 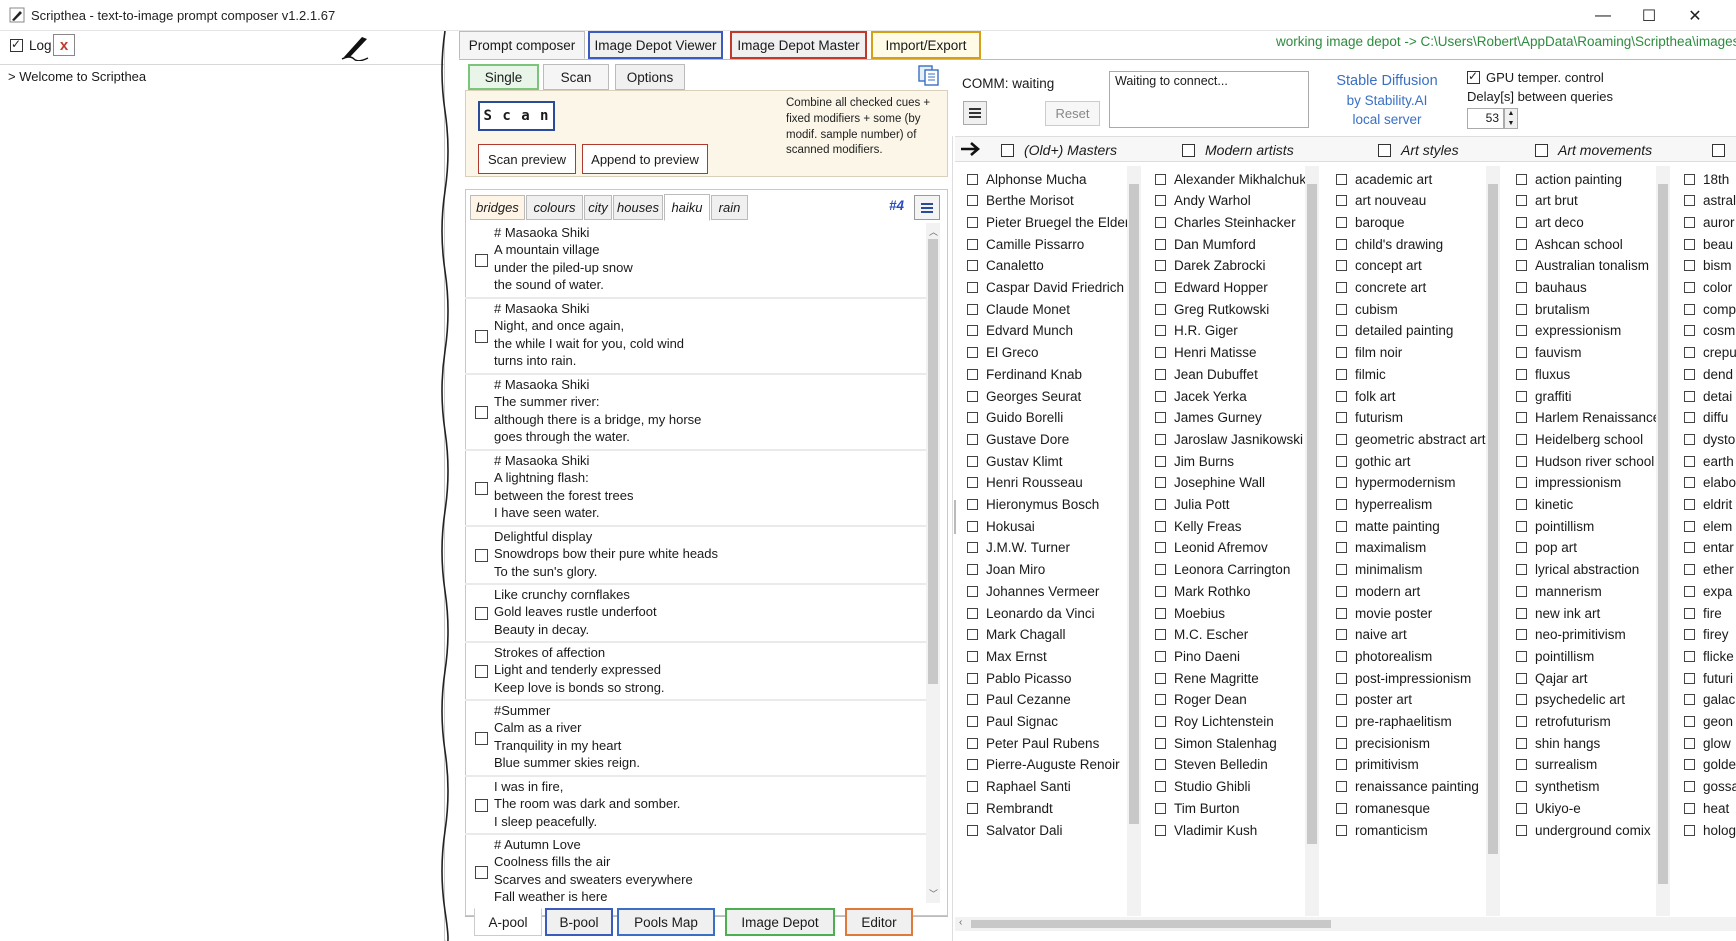 I want to click on art-style-item: modern art, so click(x=1378, y=591).